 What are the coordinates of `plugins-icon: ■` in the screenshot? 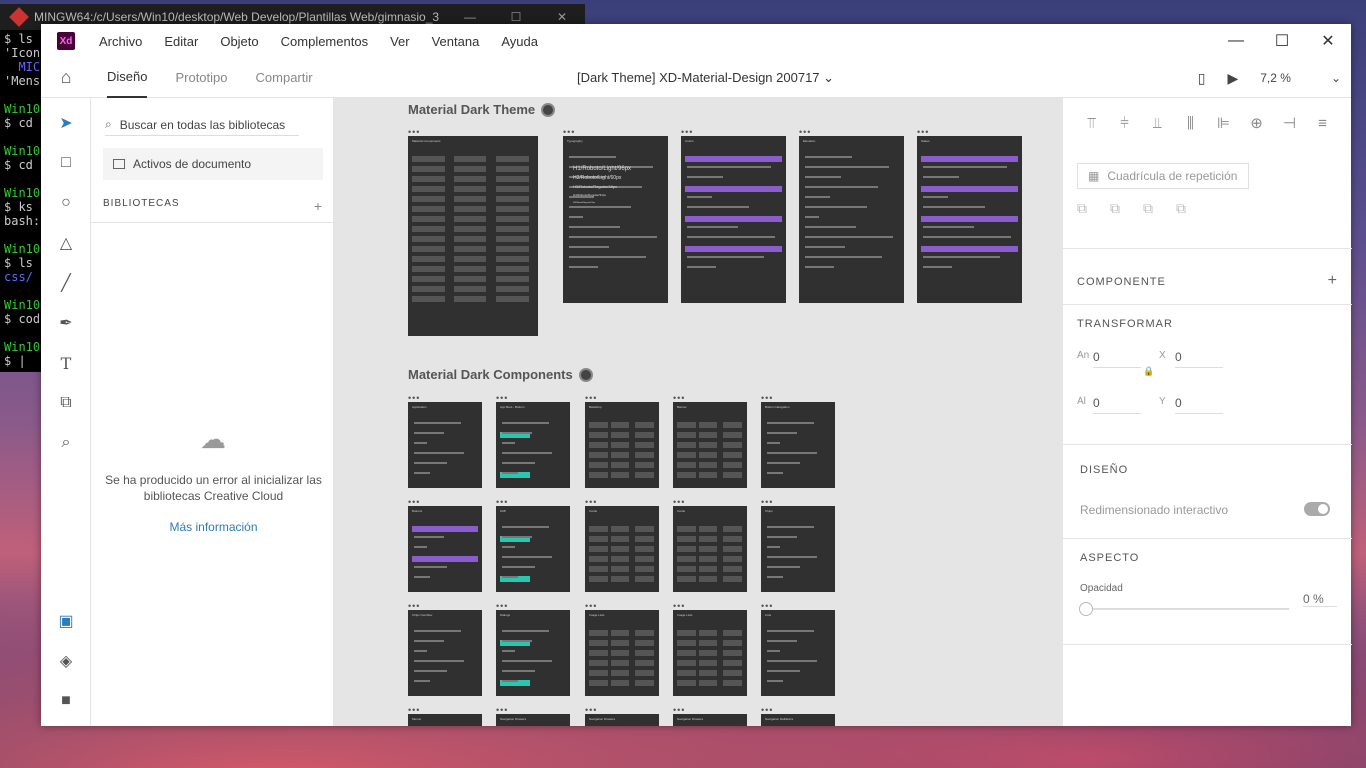 It's located at (66, 701).